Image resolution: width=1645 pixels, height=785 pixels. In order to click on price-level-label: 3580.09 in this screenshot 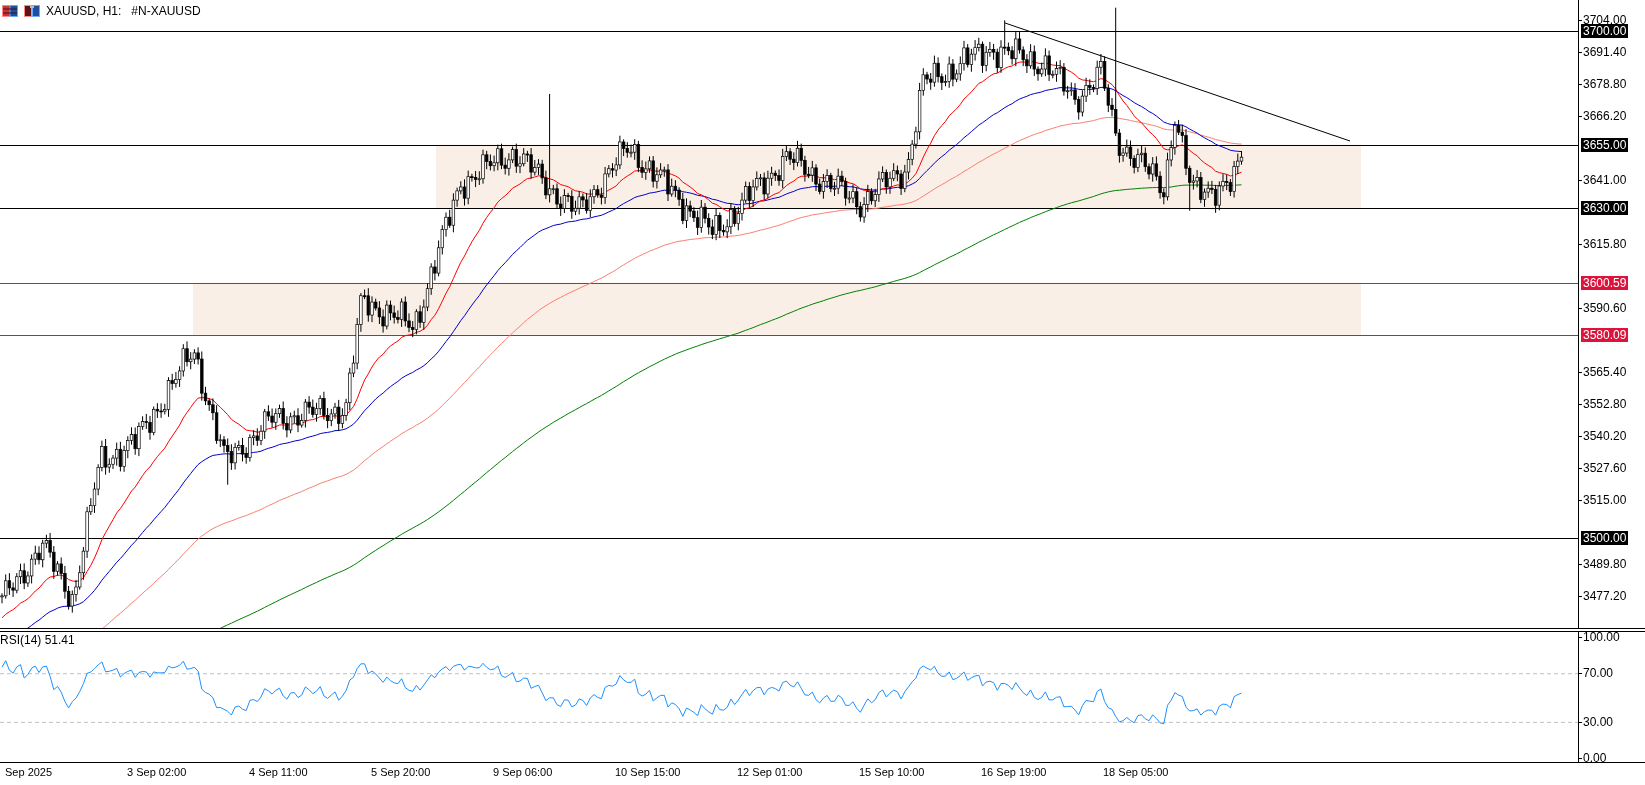, I will do `click(1605, 335)`.